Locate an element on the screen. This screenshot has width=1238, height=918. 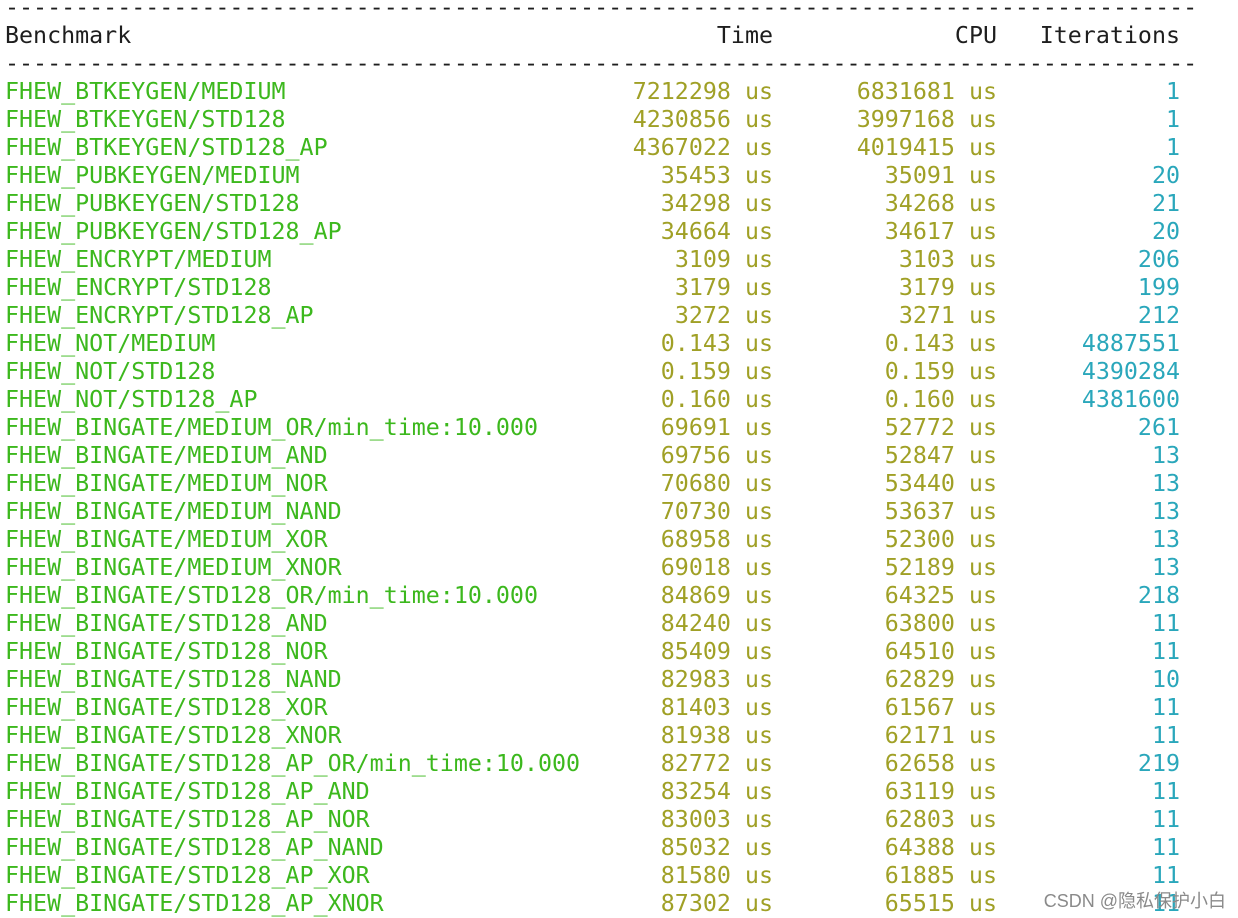
benchmark-iterations: 4887551 is located at coordinates (1130, 343).